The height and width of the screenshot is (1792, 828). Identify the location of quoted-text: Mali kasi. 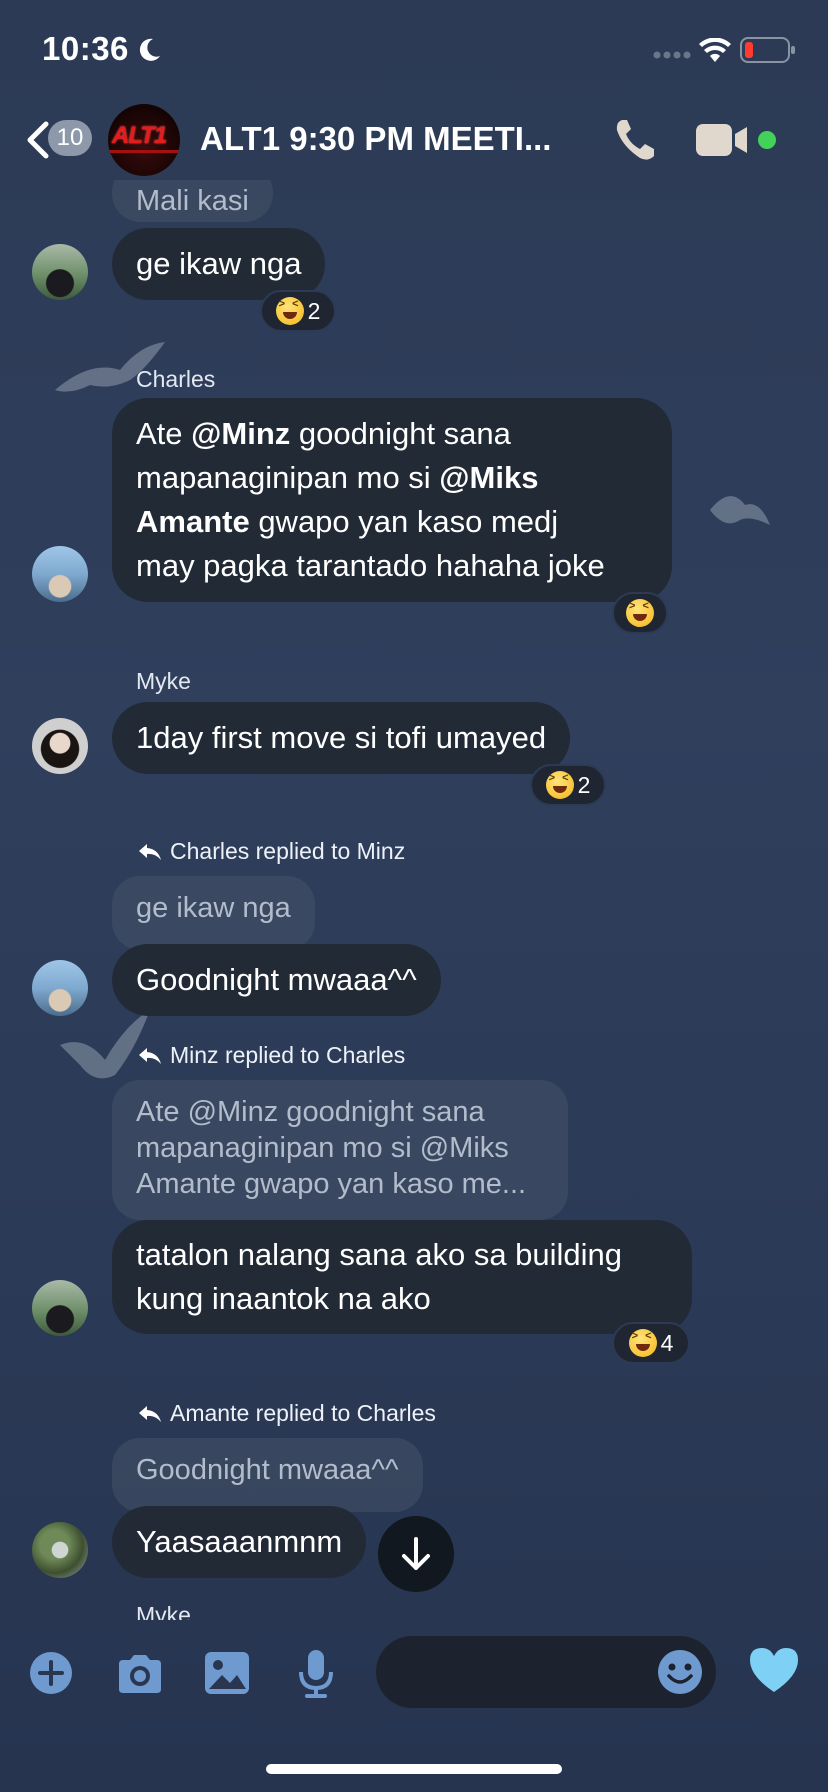
(192, 201).